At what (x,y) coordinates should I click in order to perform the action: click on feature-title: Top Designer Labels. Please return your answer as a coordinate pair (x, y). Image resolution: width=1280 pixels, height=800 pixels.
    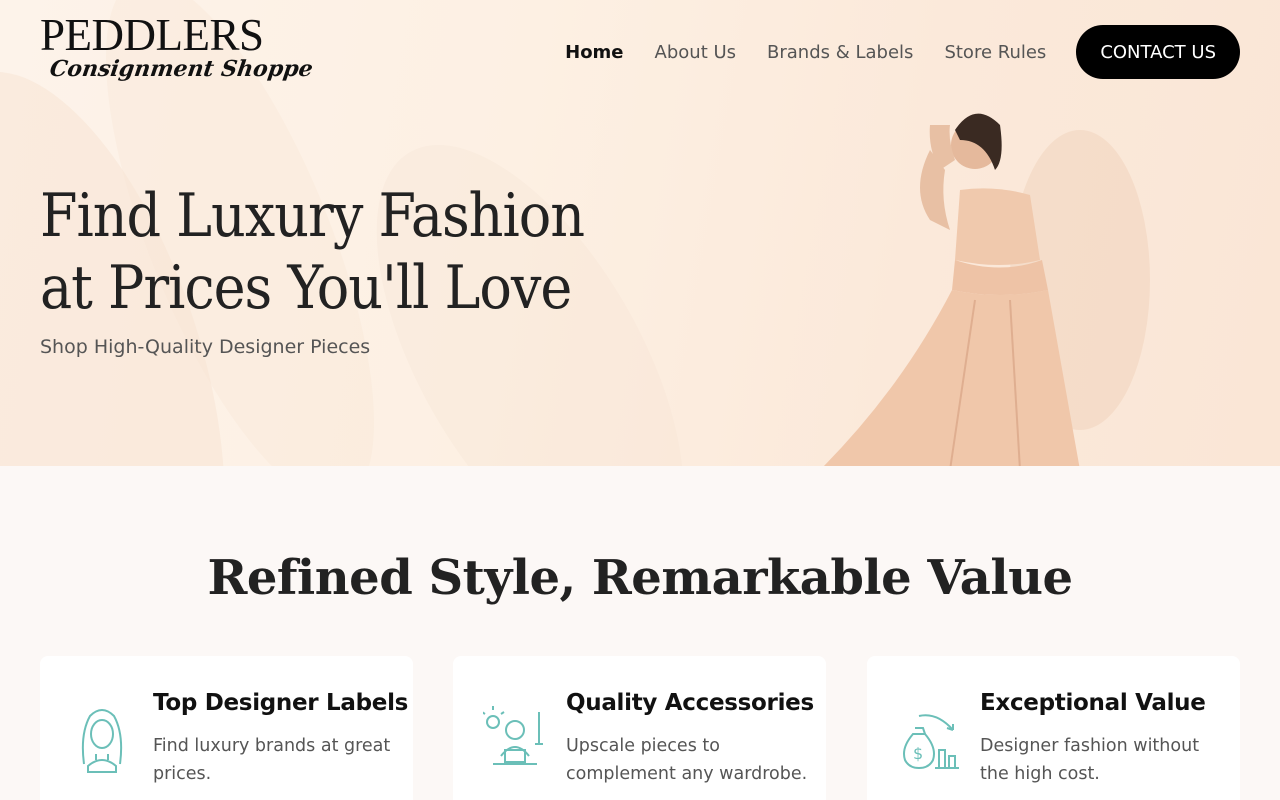
    Looking at the image, I should click on (281, 703).